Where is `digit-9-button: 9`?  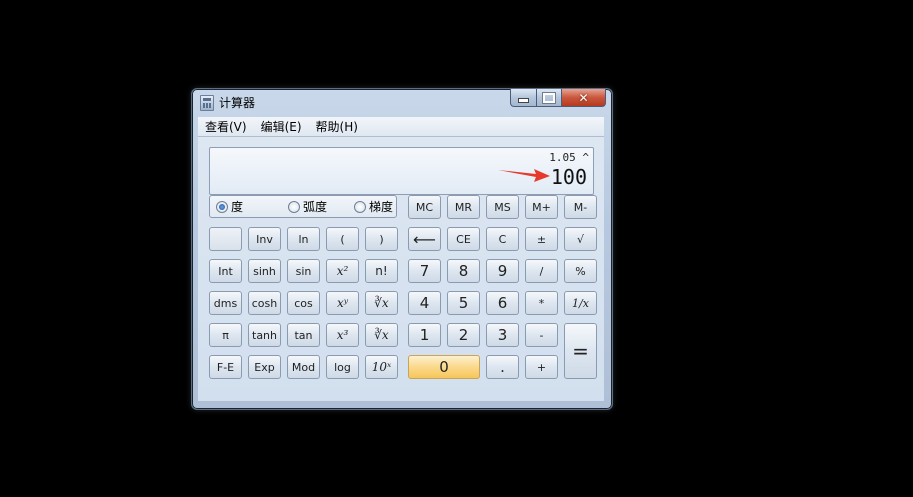
digit-9-button: 9 is located at coordinates (502, 271).